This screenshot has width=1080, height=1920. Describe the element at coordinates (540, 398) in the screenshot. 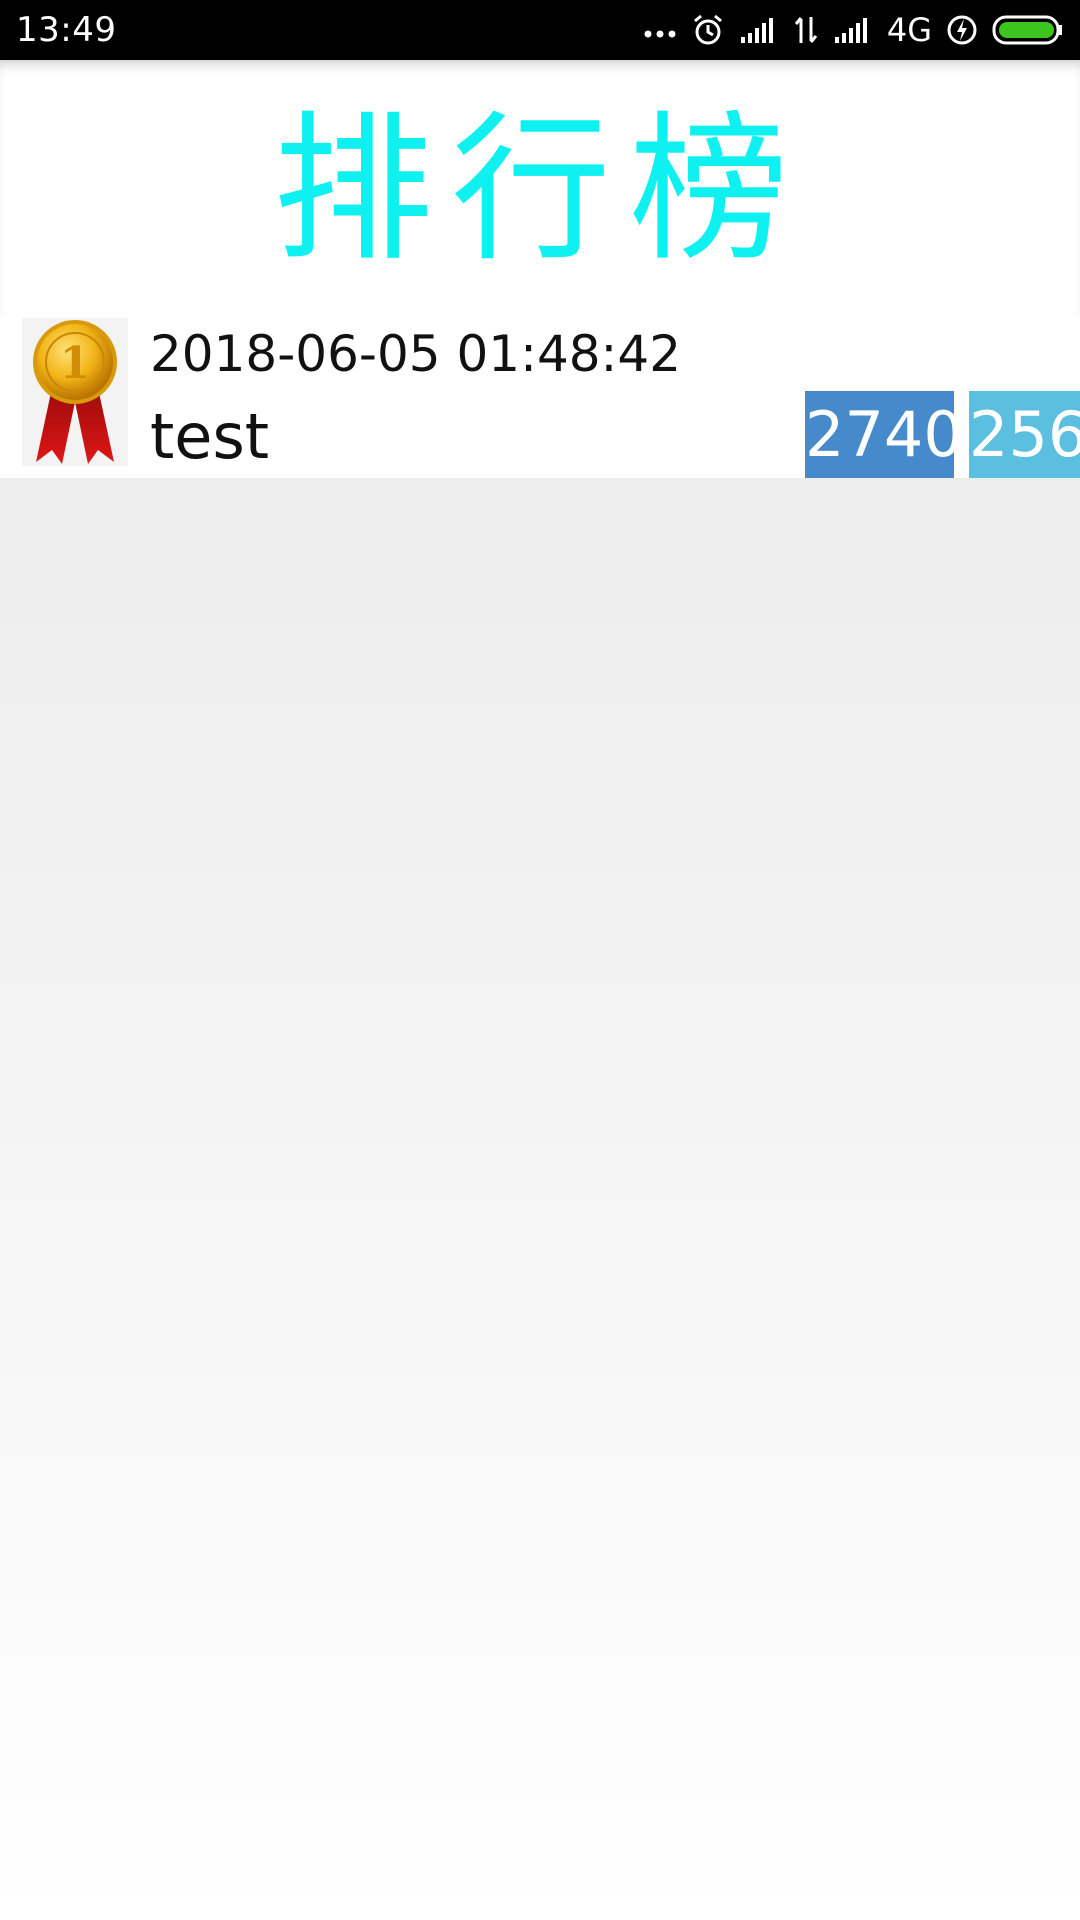

I see `leaderboard-row: 1 2018-06-05 01:48:42 test 2740 256` at that location.